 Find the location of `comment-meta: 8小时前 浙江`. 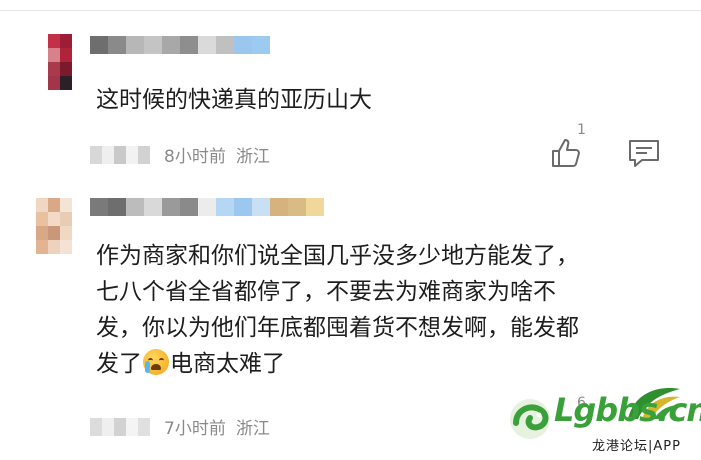

comment-meta: 8小时前 浙江 is located at coordinates (180, 154).